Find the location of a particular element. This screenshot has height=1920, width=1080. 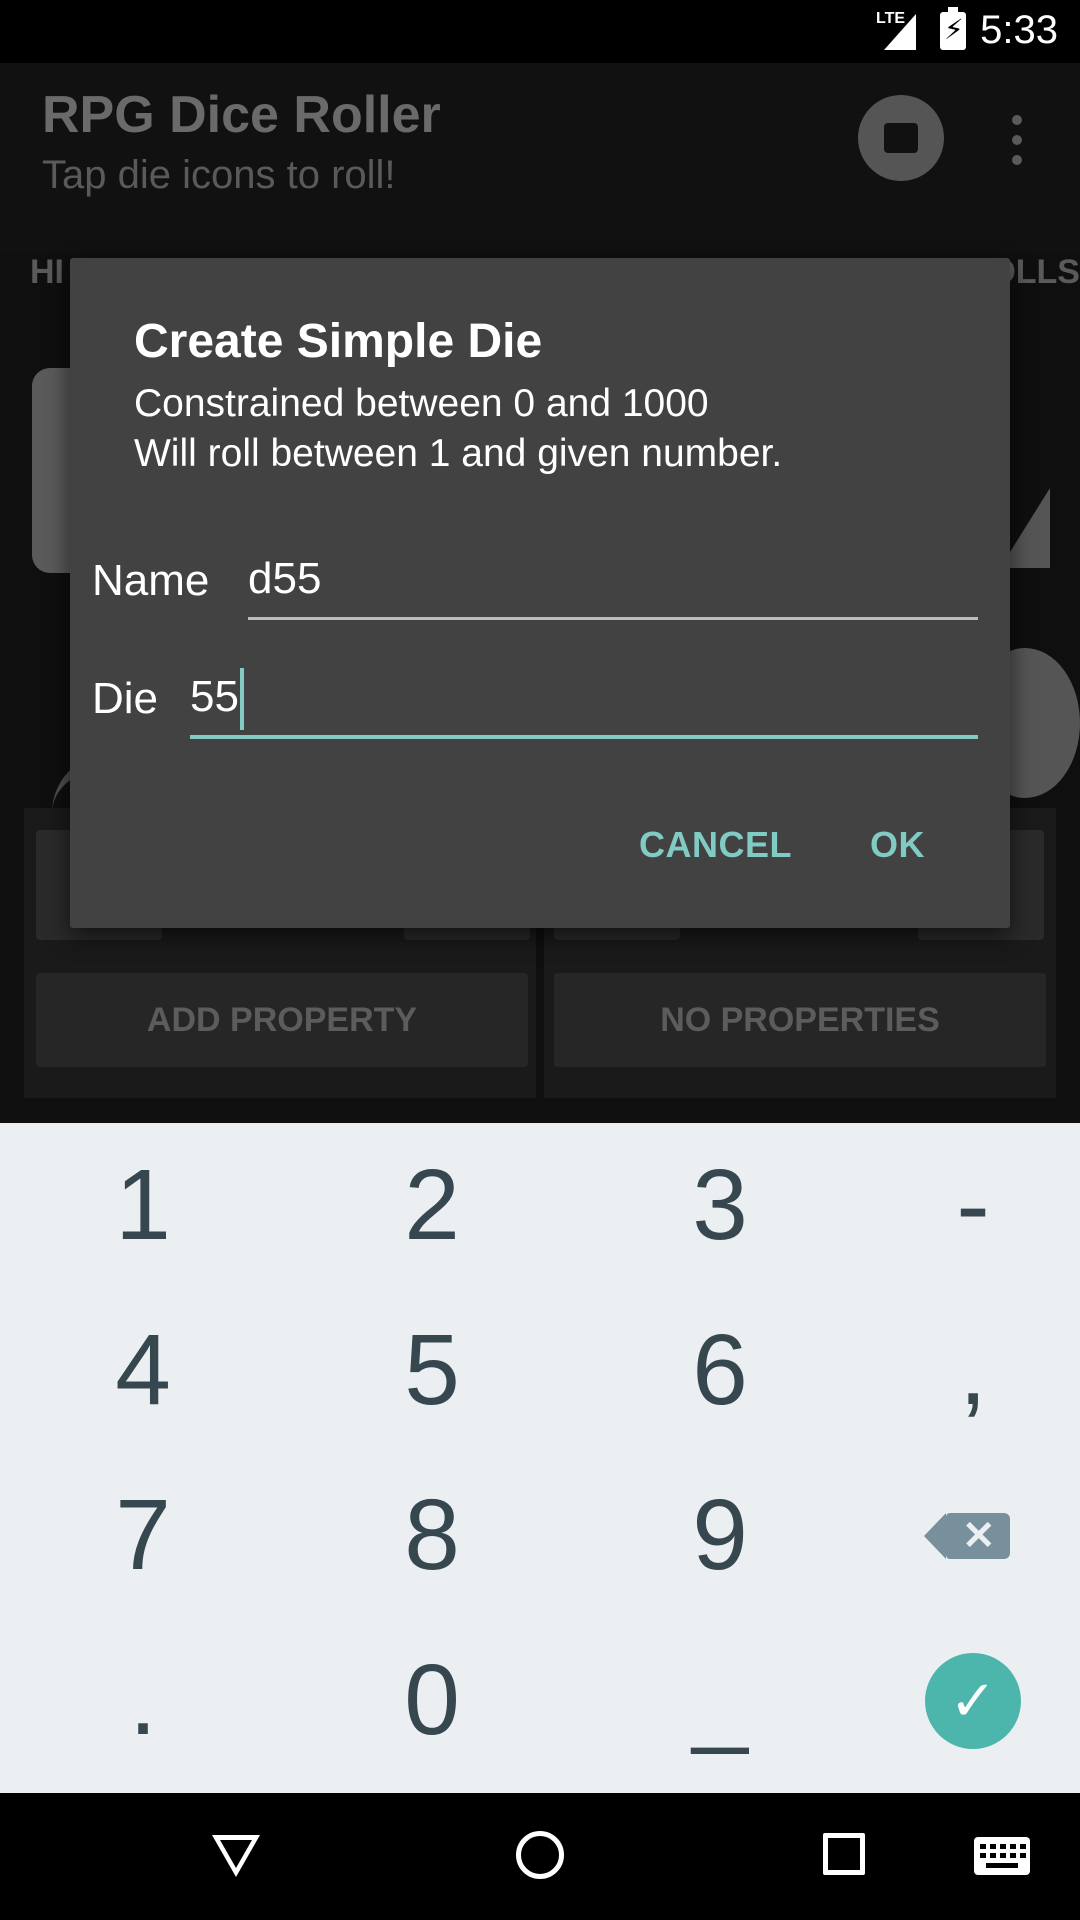

keyboard-switch-icon is located at coordinates (1002, 1856).